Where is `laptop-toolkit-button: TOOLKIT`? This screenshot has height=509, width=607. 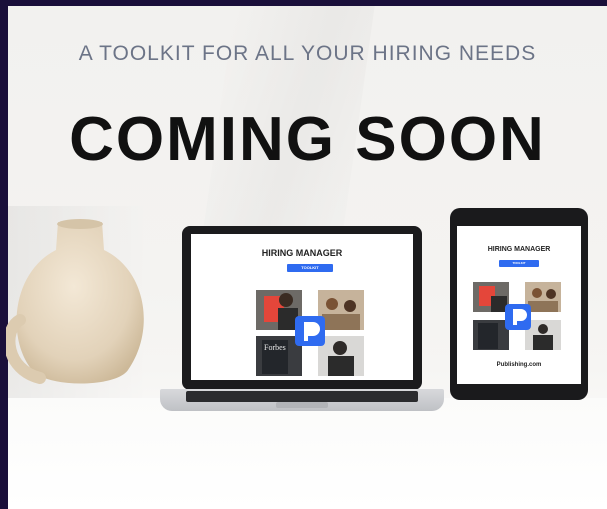 laptop-toolkit-button: TOOLKIT is located at coordinates (310, 268).